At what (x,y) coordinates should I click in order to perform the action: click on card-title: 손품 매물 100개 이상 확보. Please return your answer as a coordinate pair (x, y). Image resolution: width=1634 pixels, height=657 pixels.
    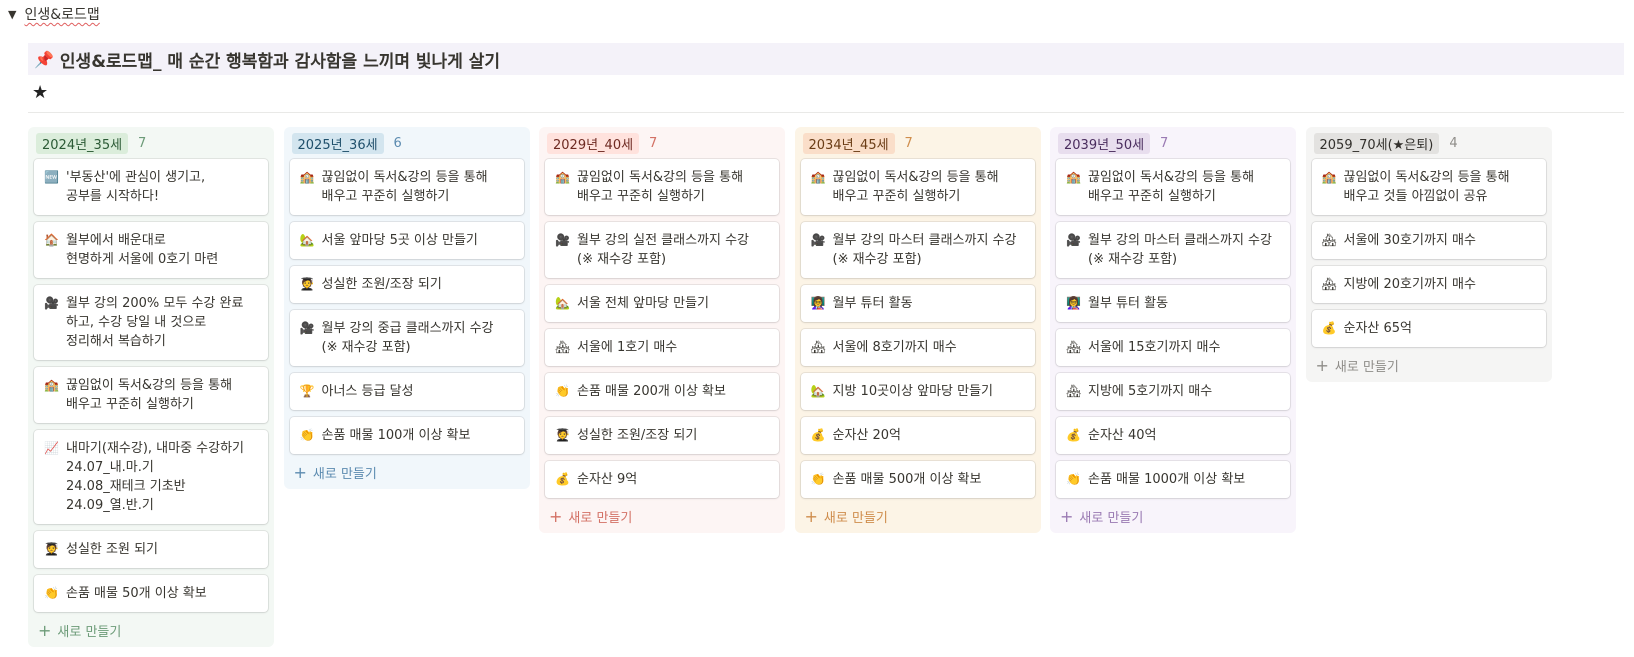
    Looking at the image, I should click on (396, 435).